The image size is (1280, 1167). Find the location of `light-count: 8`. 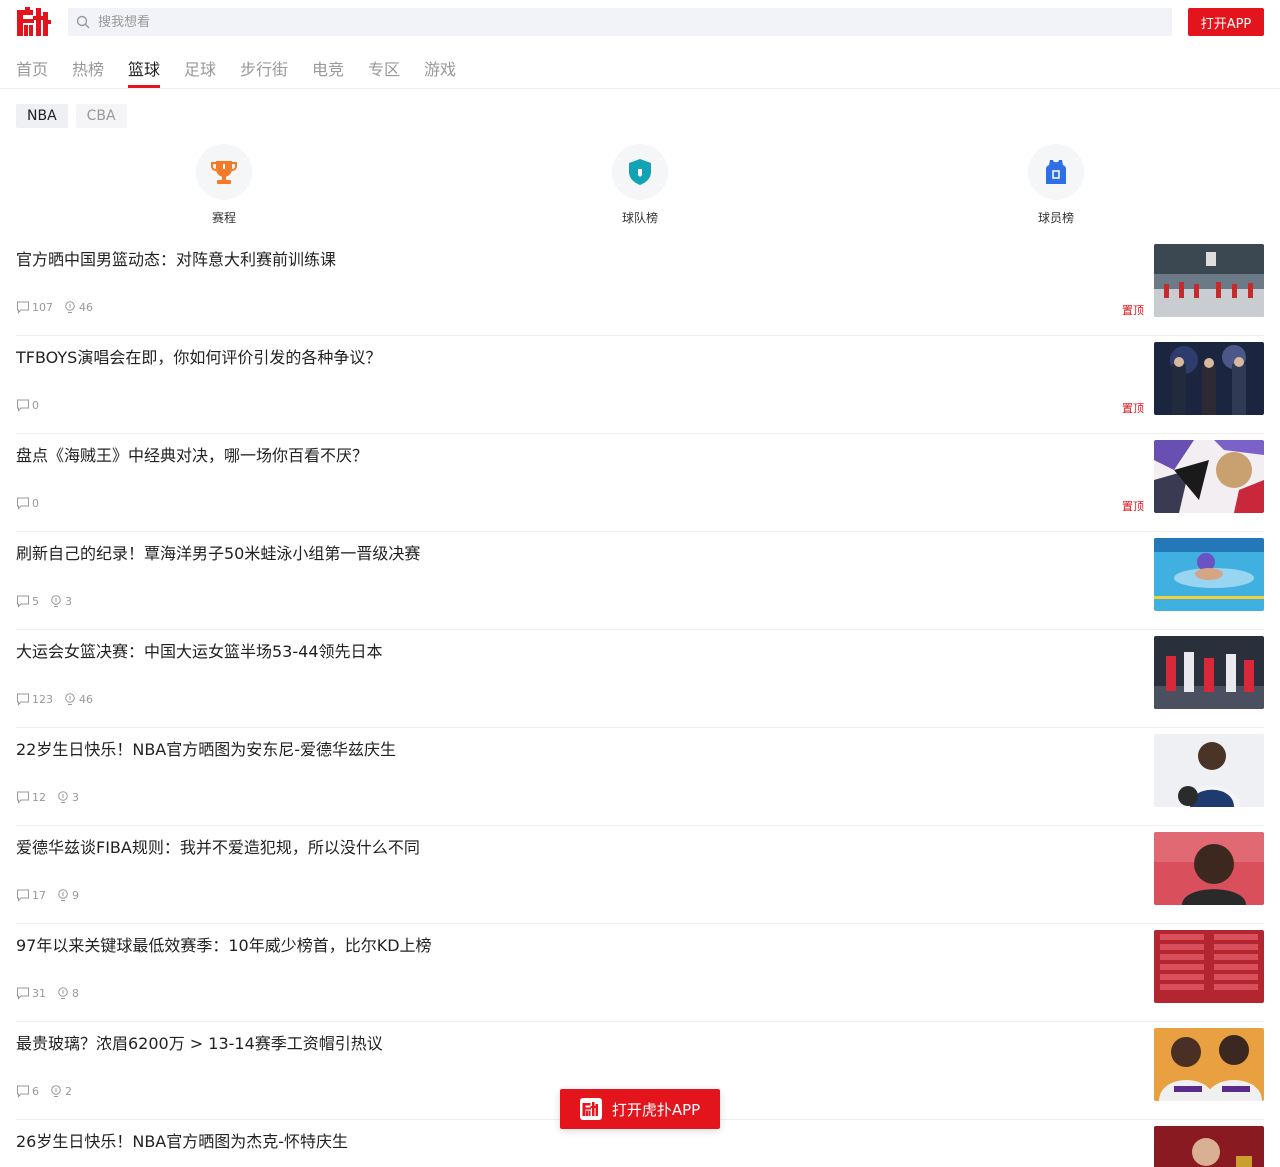

light-count: 8 is located at coordinates (75, 993).